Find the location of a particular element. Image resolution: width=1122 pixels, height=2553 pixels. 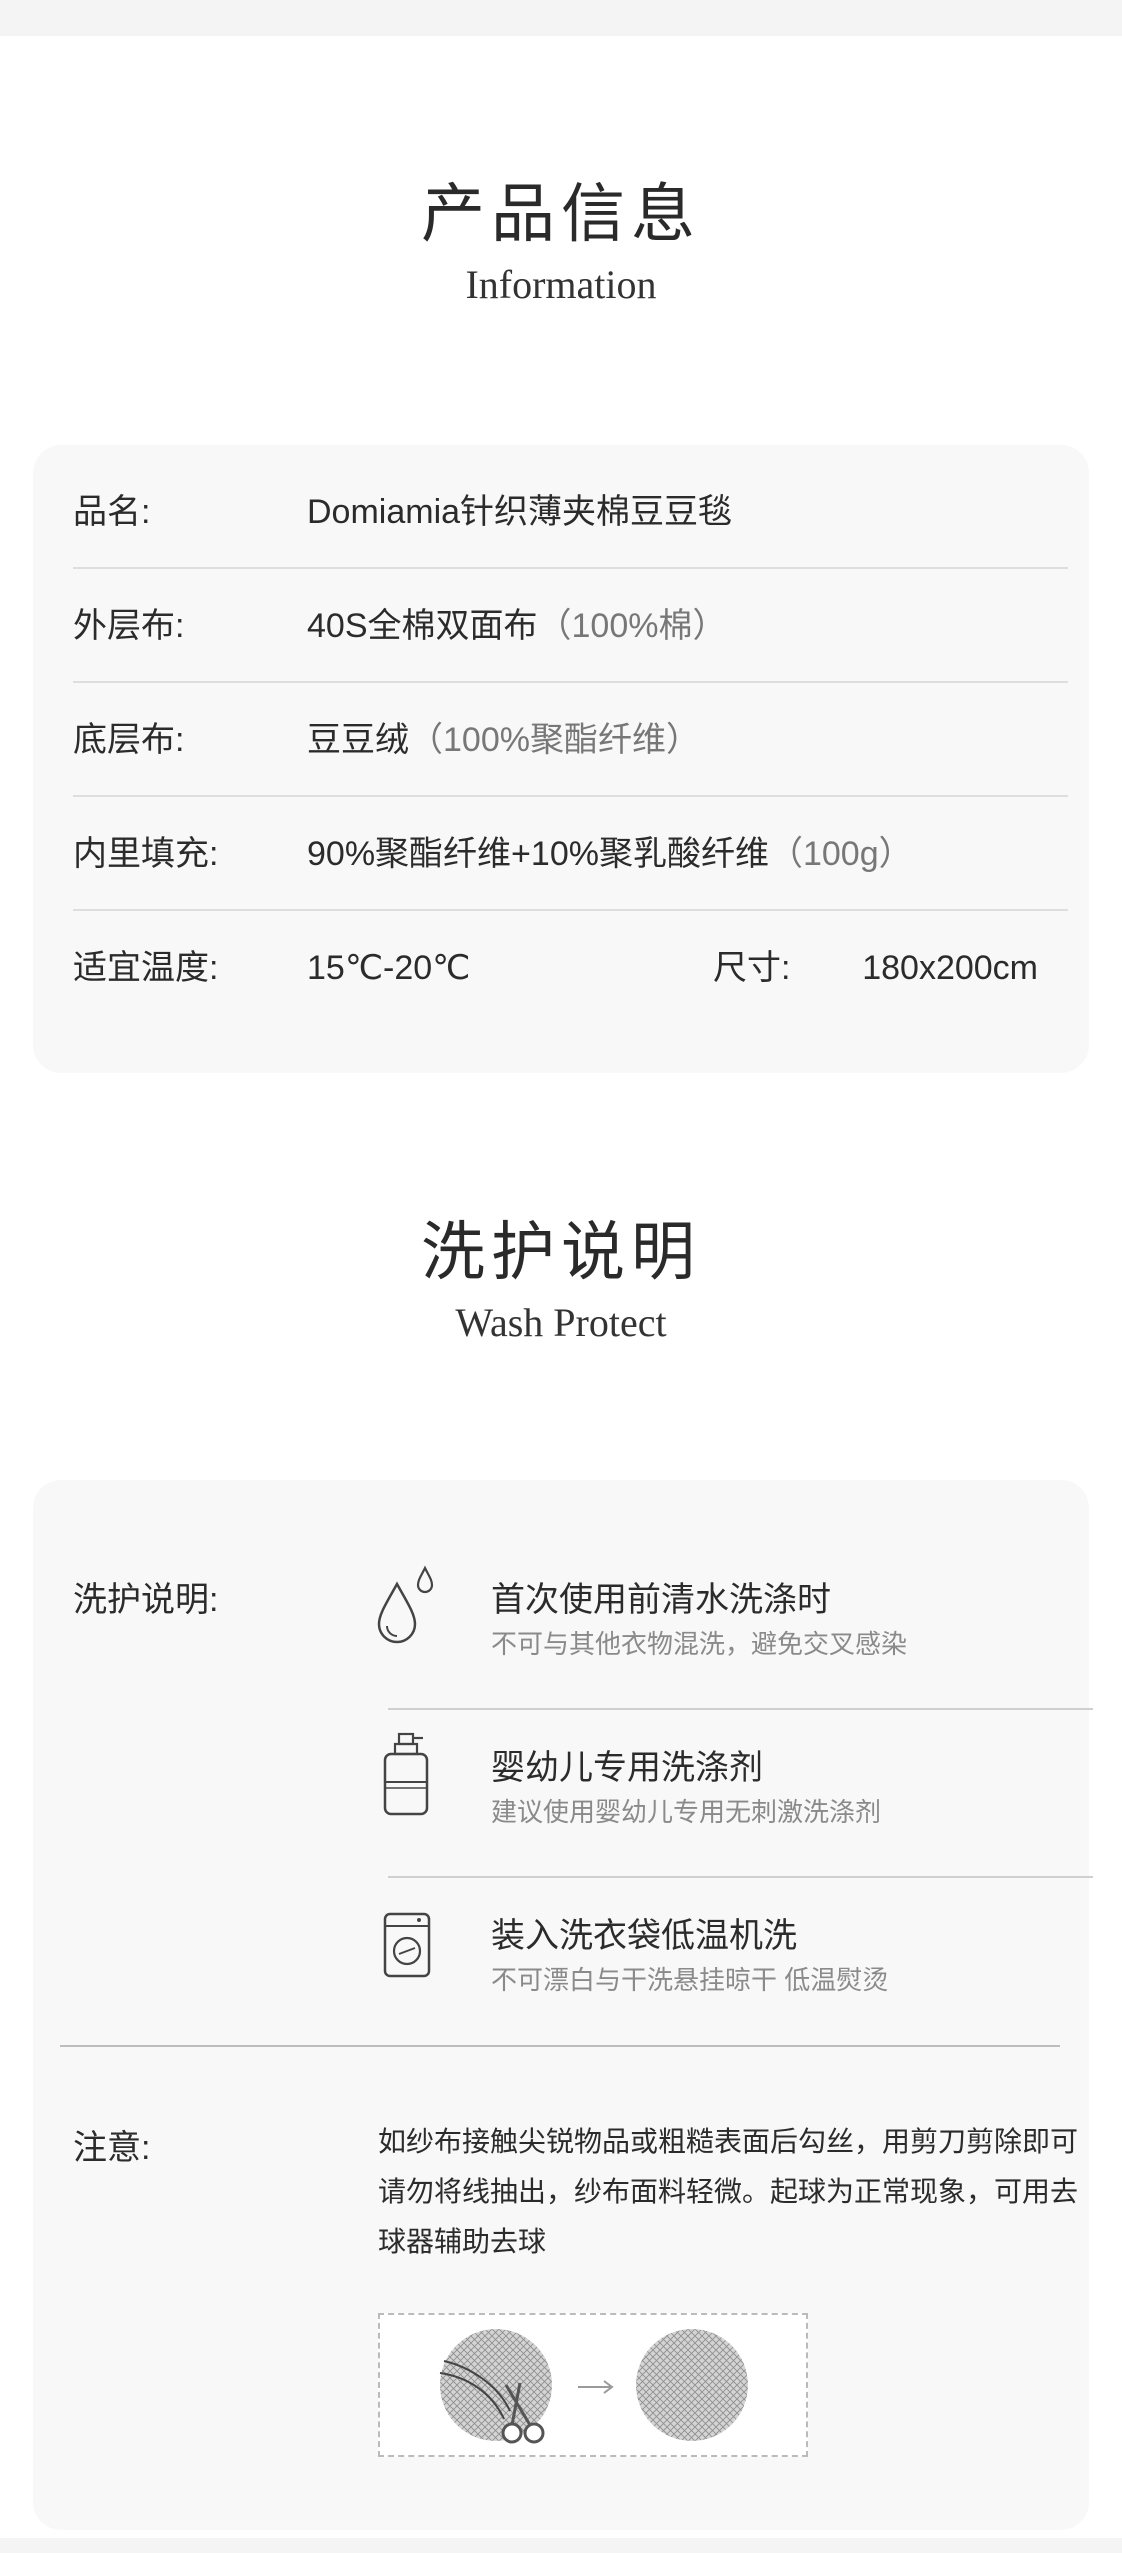

water-drops-icon is located at coordinates (405, 1604).